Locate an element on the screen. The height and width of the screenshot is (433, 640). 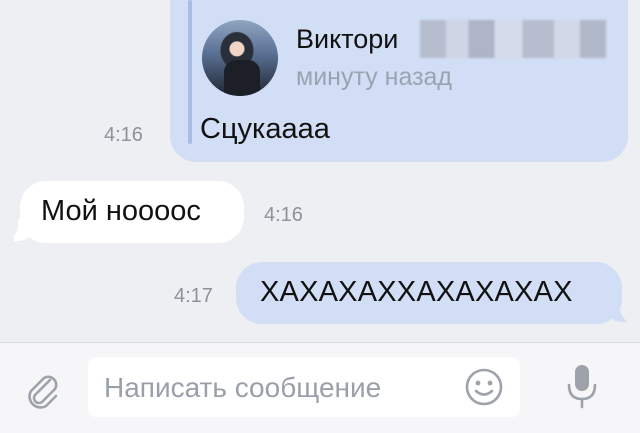
paperclip-icon-svg is located at coordinates (43, 392).